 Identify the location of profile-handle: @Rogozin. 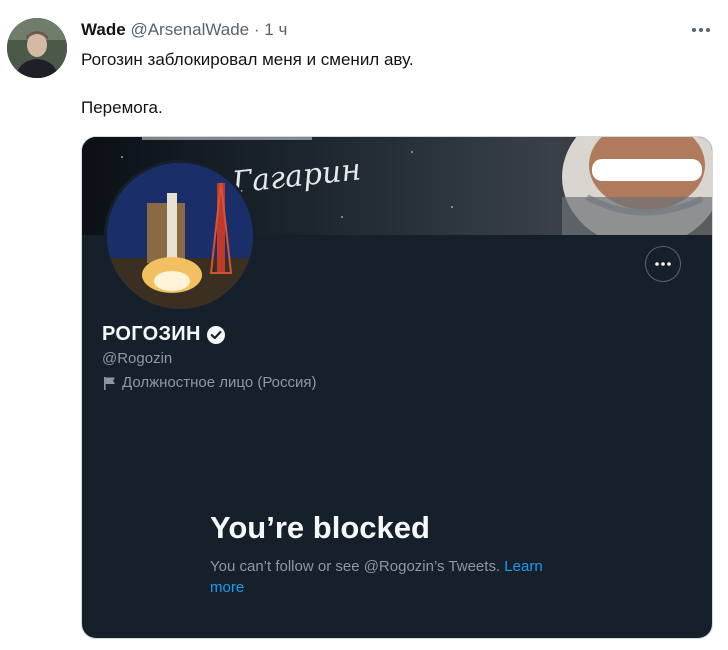
(137, 358).